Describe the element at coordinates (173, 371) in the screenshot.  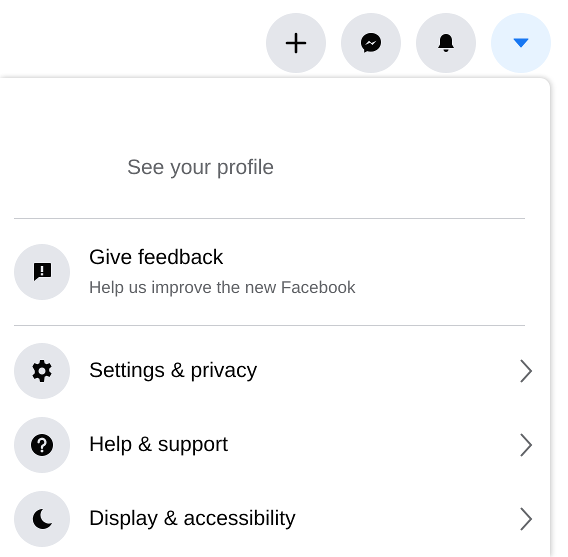
I see `menu-item-label: Settings & privacy` at that location.